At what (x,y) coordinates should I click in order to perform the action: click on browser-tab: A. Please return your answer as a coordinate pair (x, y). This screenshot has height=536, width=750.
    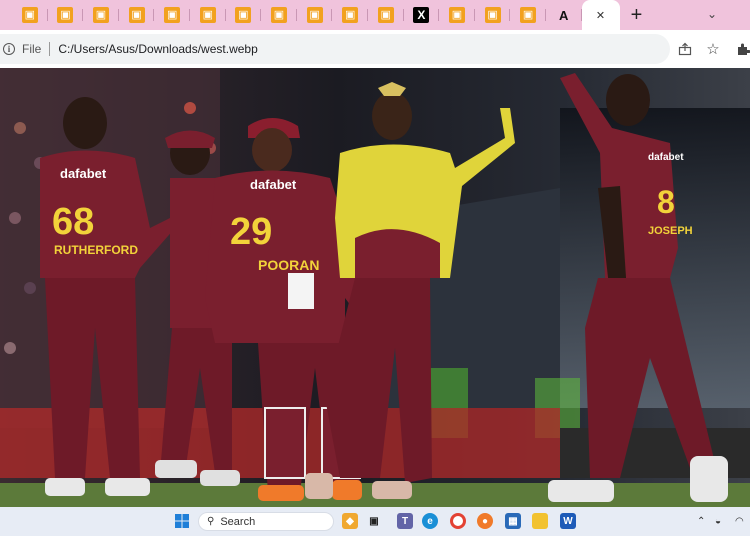
    Looking at the image, I should click on (564, 15).